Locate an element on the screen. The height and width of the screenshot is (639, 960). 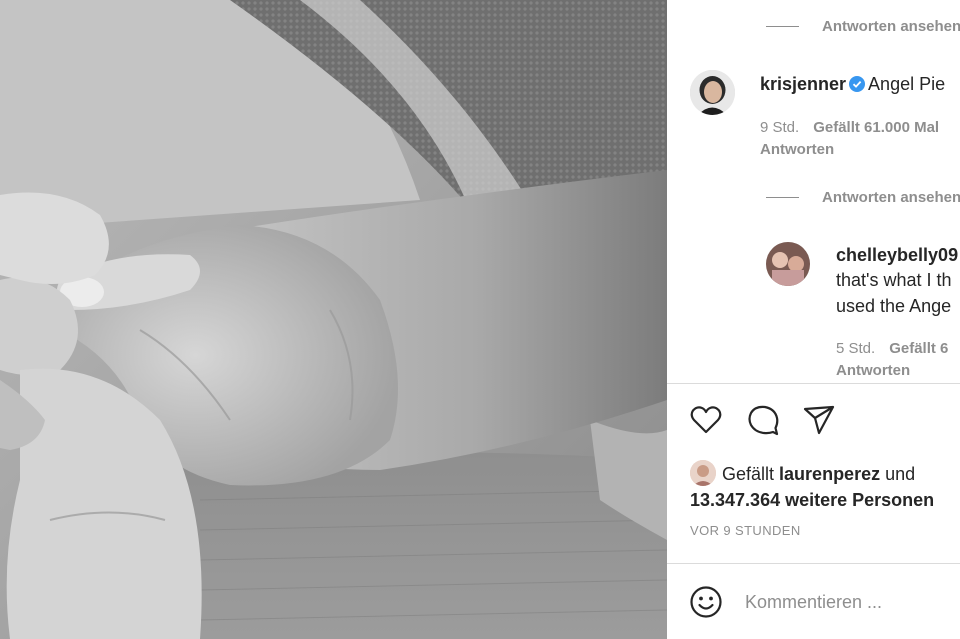
comment-input is located at coordinates (850, 602).